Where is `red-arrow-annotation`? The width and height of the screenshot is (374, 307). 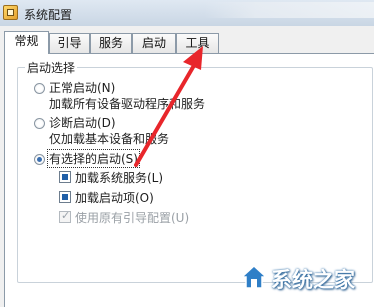 red-arrow-annotation is located at coordinates (168, 106).